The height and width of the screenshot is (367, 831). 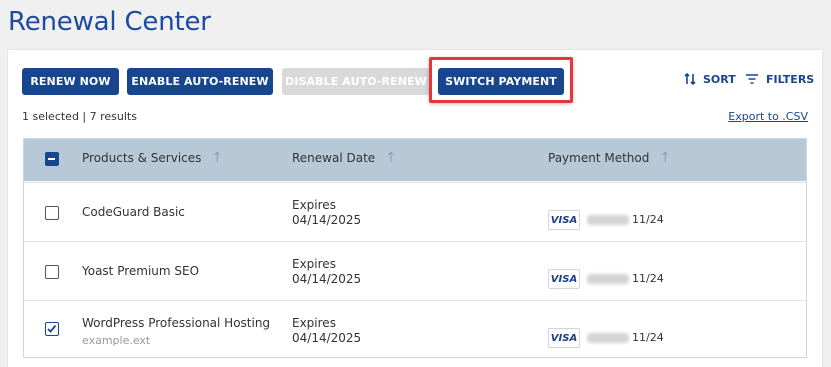 What do you see at coordinates (752, 79) in the screenshot?
I see `filter-icon` at bounding box center [752, 79].